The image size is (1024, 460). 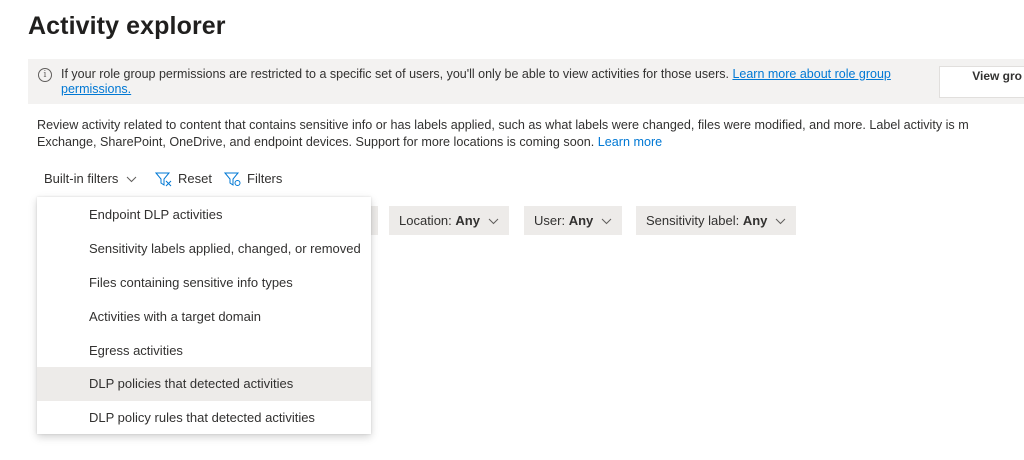 What do you see at coordinates (45, 75) in the screenshot?
I see `info-icon: i` at bounding box center [45, 75].